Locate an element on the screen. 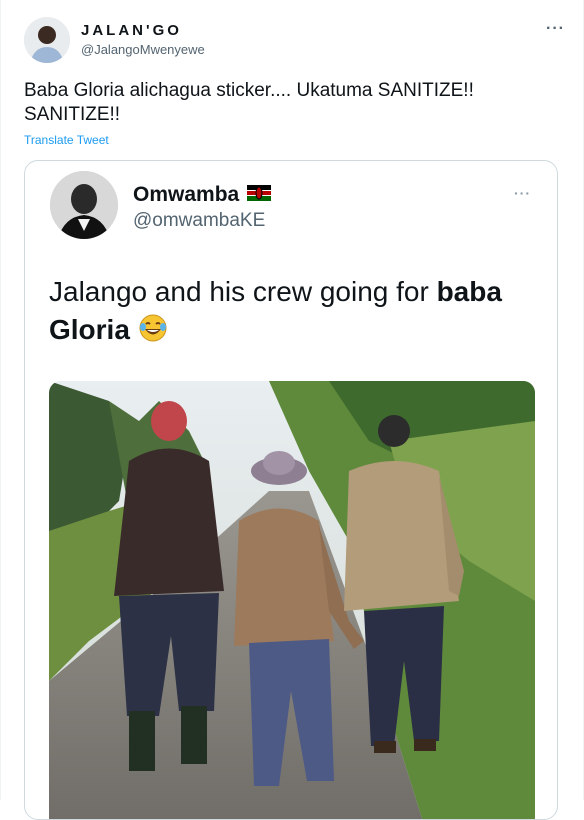  quoted-author-name-row: Omwamba is located at coordinates (202, 195).